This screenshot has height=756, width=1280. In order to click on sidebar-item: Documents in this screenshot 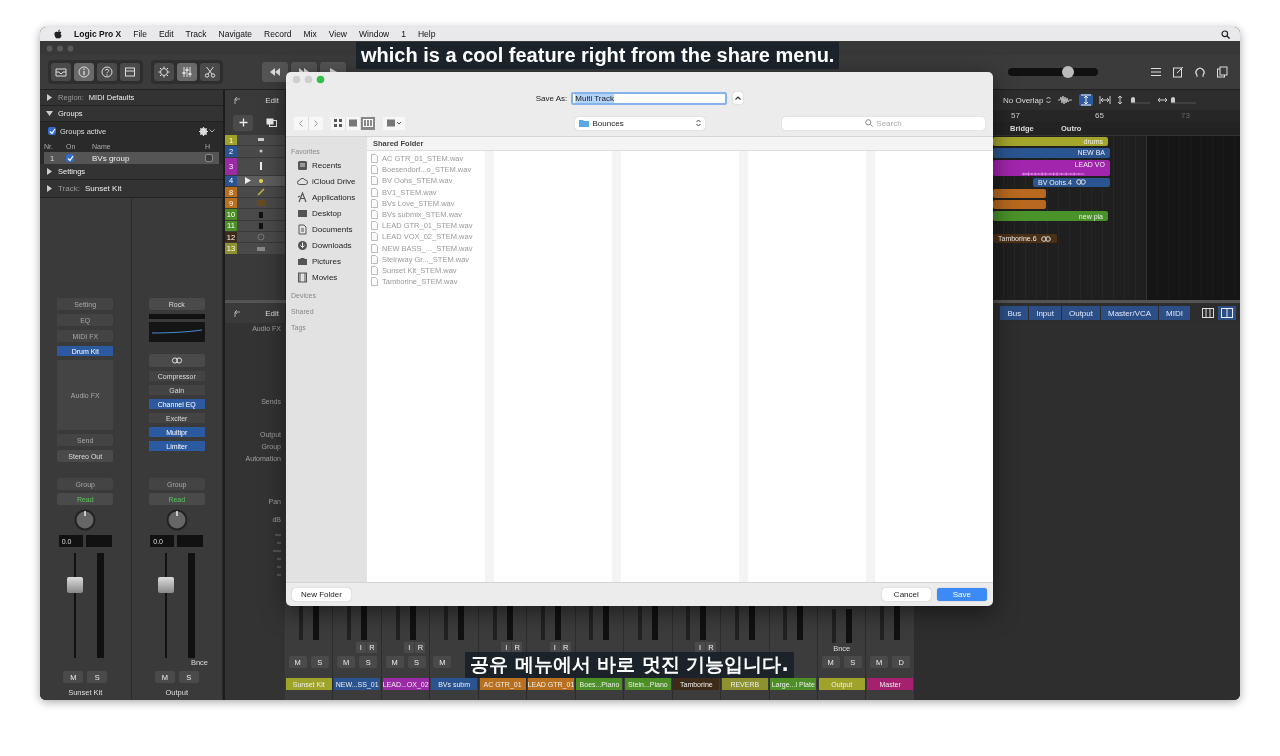, I will do `click(329, 229)`.